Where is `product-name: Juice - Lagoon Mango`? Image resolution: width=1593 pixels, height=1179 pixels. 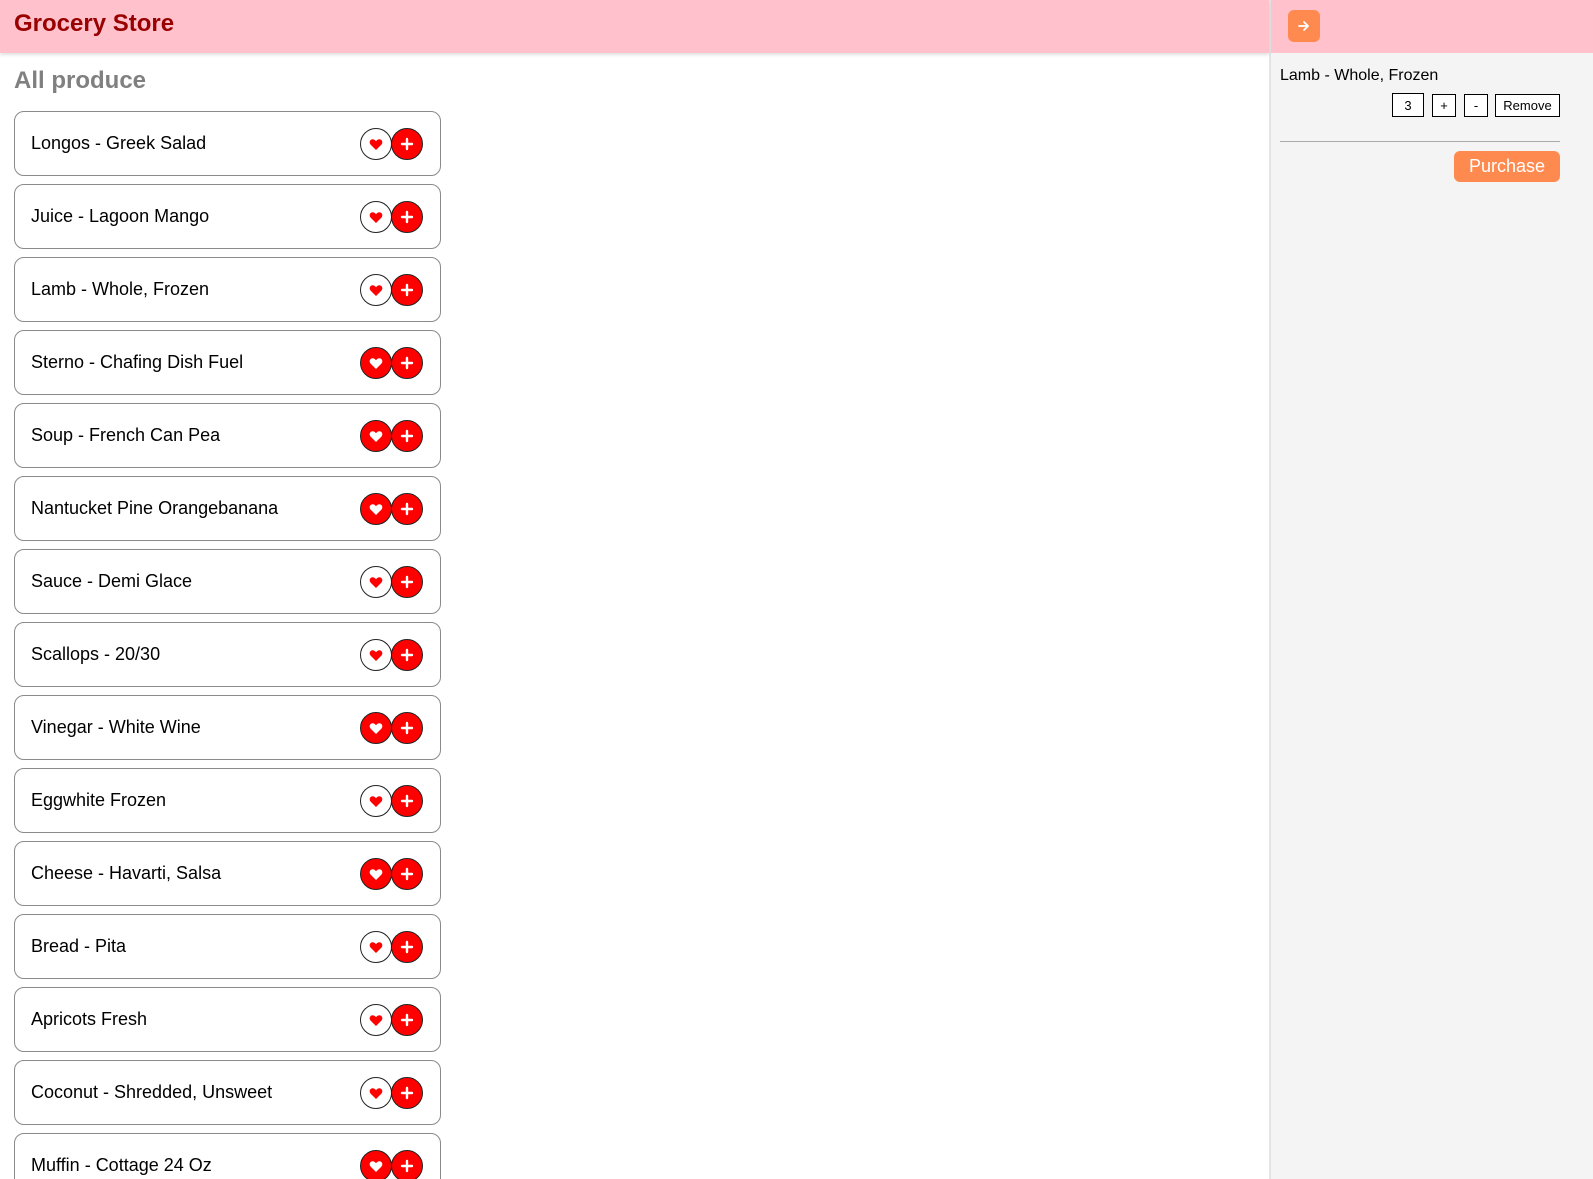
product-name: Juice - Lagoon Mango is located at coordinates (120, 216).